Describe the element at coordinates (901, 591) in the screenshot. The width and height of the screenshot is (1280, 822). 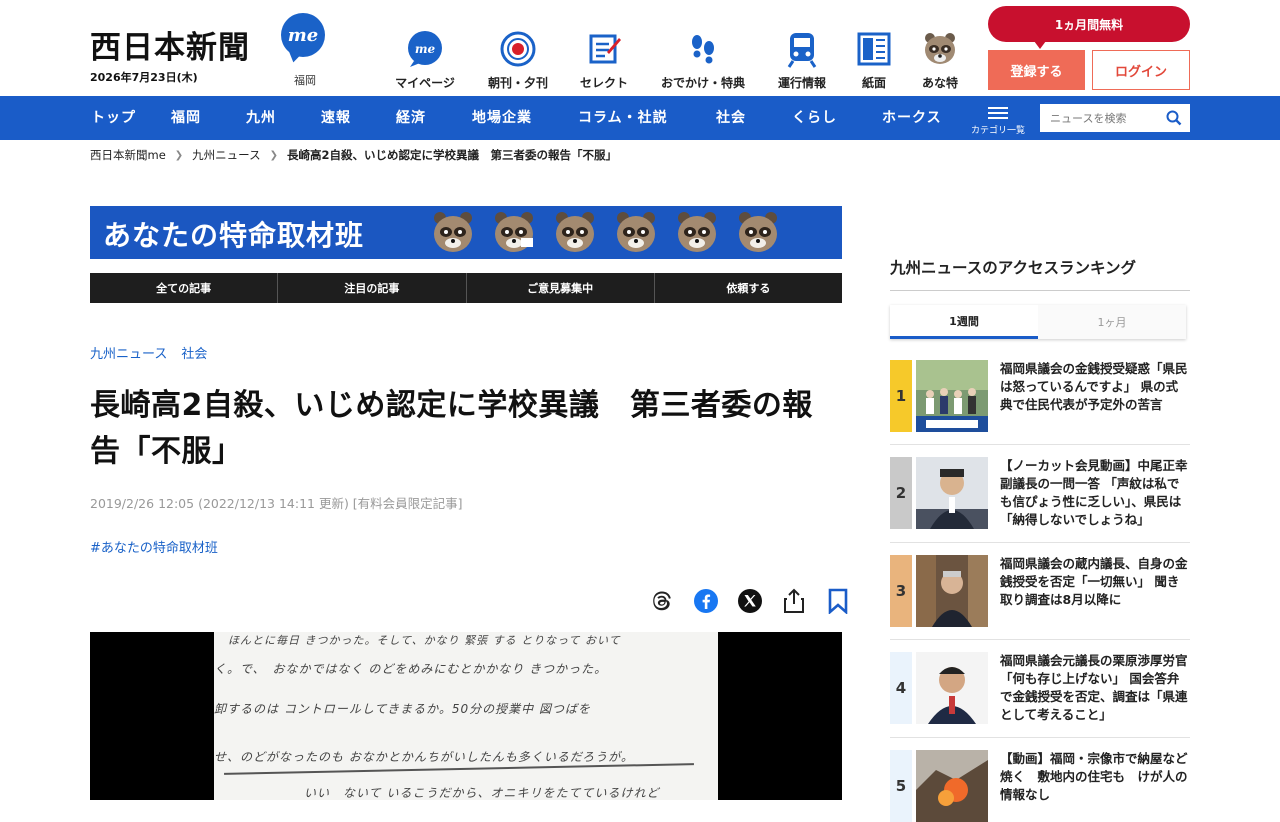
I see `rank-number: 3` at that location.